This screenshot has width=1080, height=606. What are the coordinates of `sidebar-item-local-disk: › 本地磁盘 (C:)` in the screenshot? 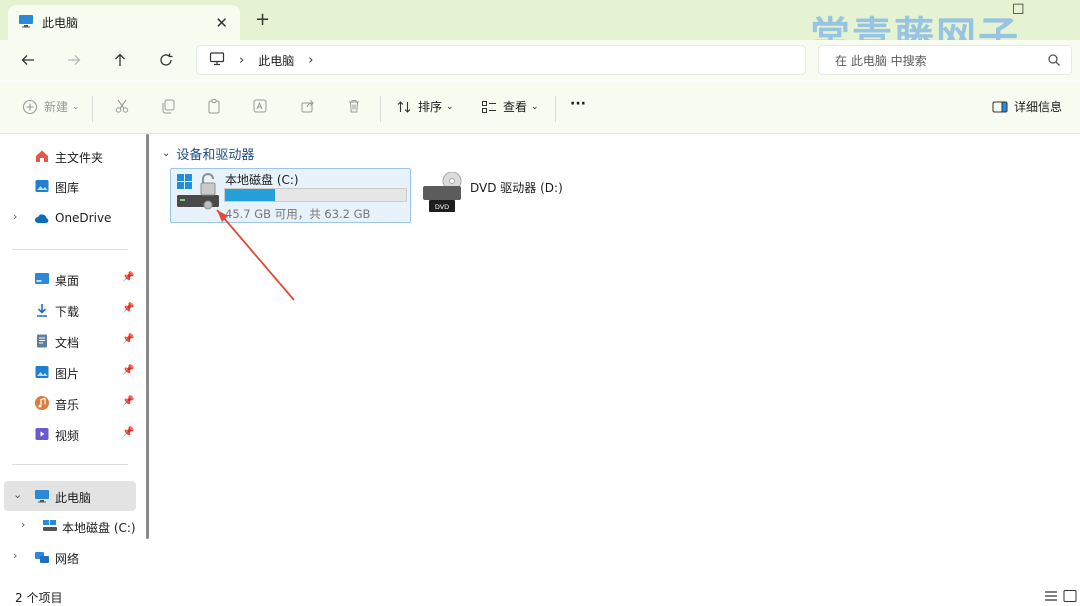 It's located at (68, 526).